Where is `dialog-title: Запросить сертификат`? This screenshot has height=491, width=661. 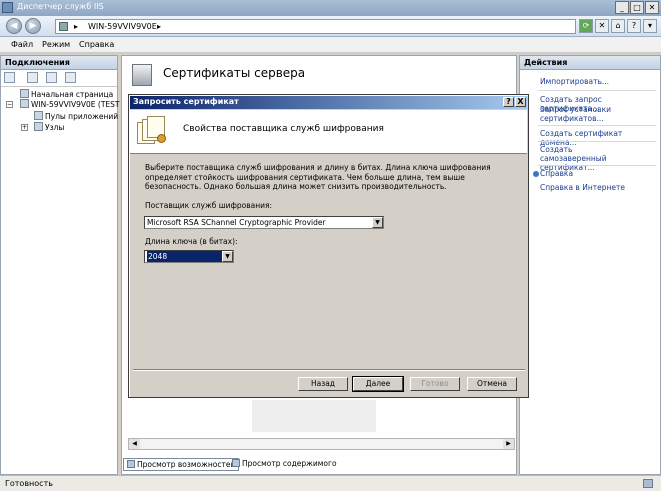 dialog-title: Запросить сертификат is located at coordinates (186, 101).